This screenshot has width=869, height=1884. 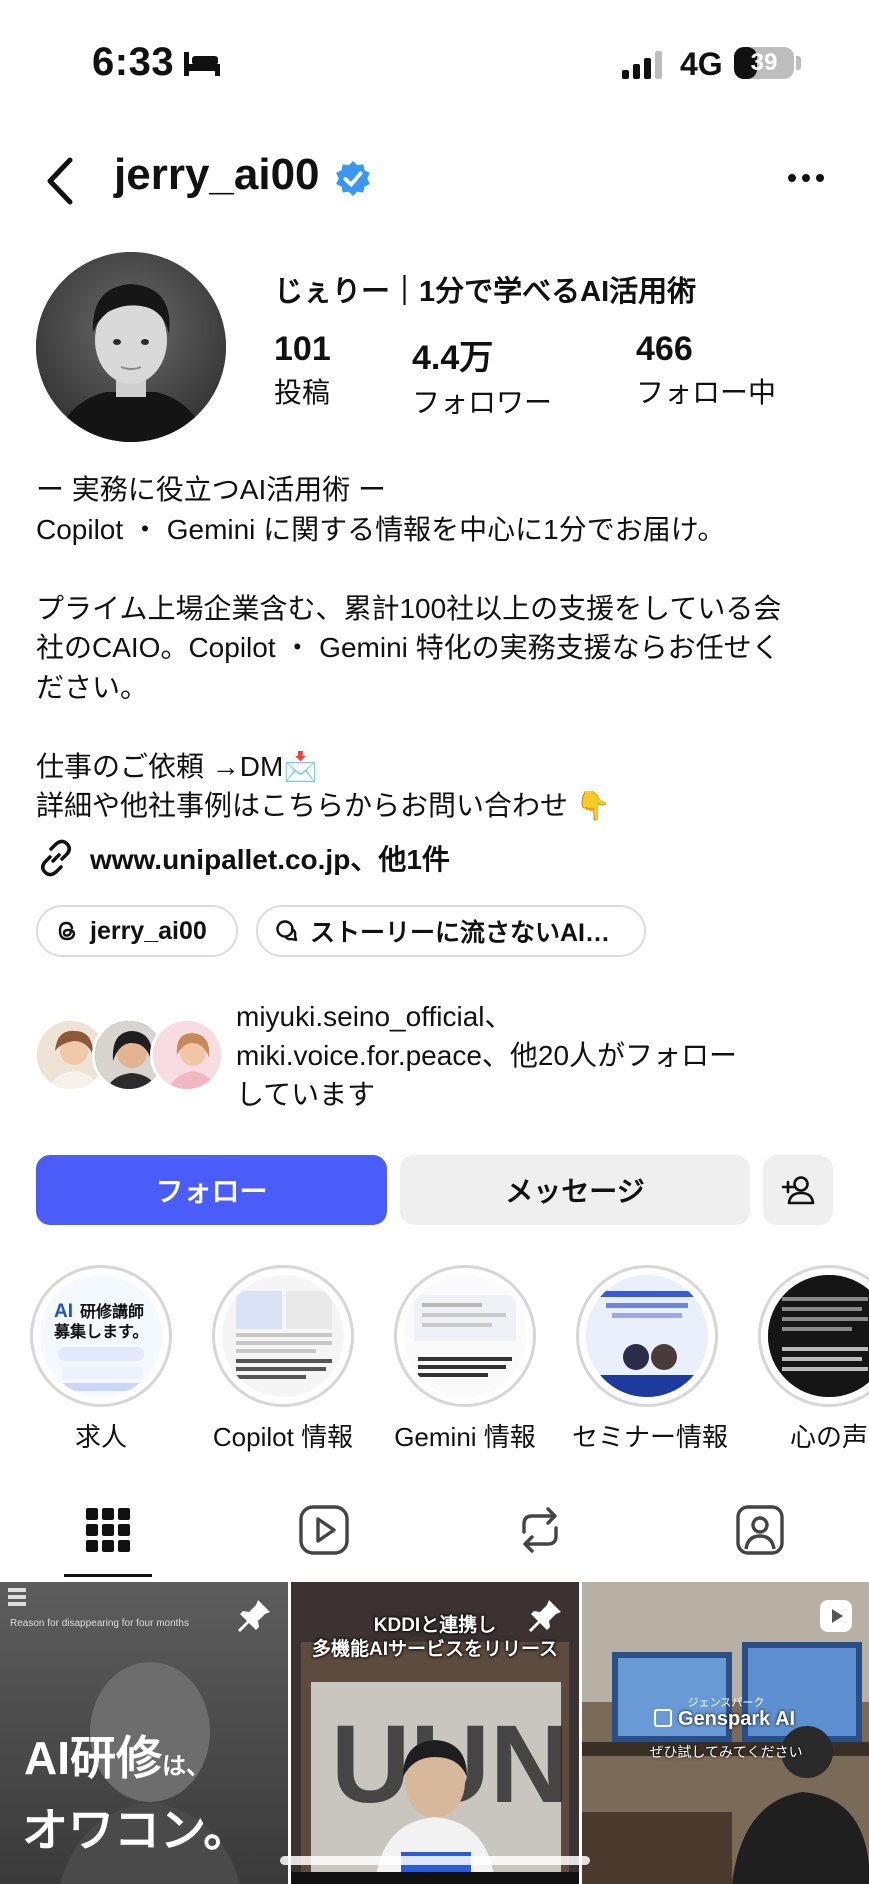 I want to click on threads-chip-label: jerry_ai00, so click(x=148, y=930).